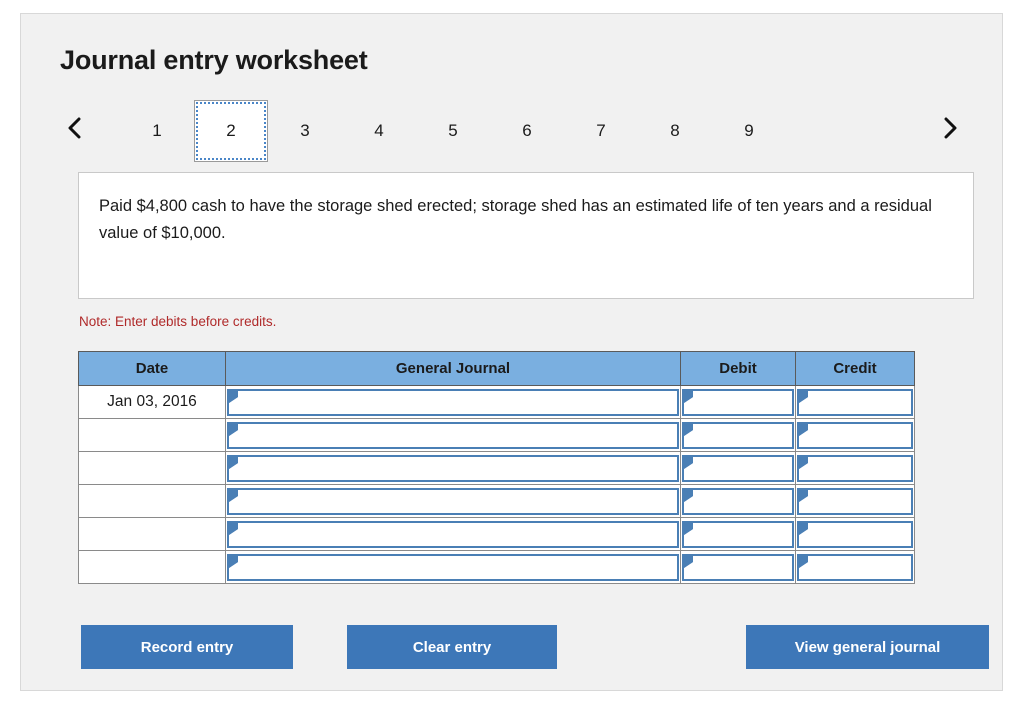 This screenshot has height=707, width=1024. Describe the element at coordinates (152, 368) in the screenshot. I see `column-header-date: Date` at that location.